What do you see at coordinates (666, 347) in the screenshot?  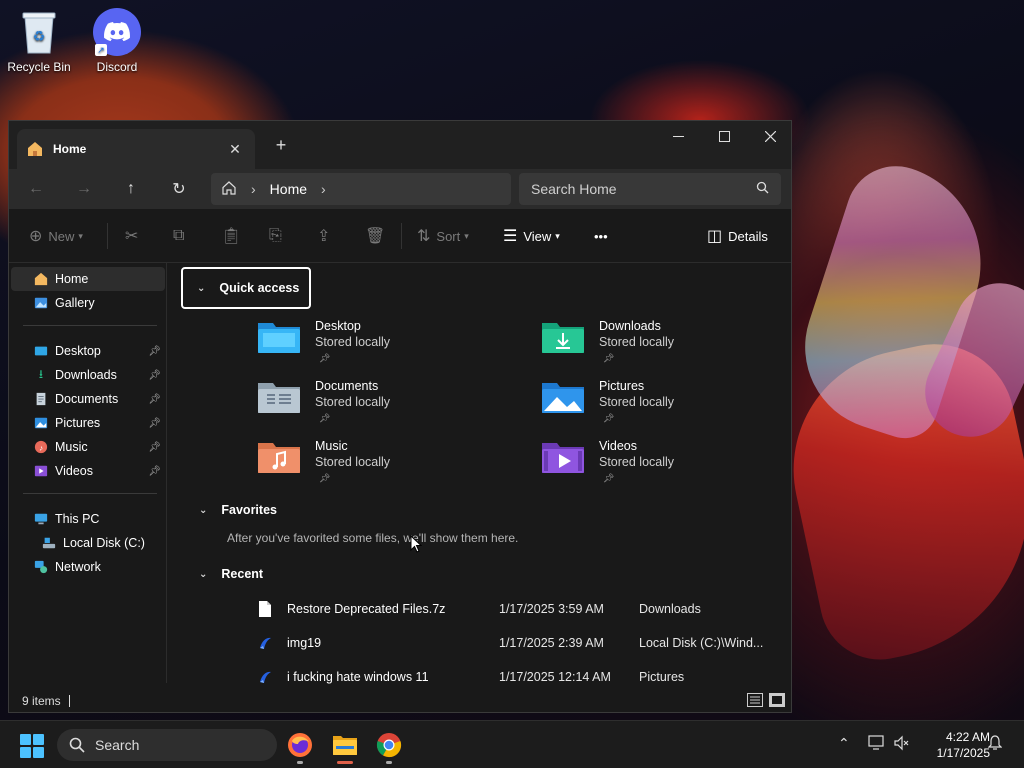 I see `quick-access-folder-downloads: Downloads Stored locally 📌︎` at bounding box center [666, 347].